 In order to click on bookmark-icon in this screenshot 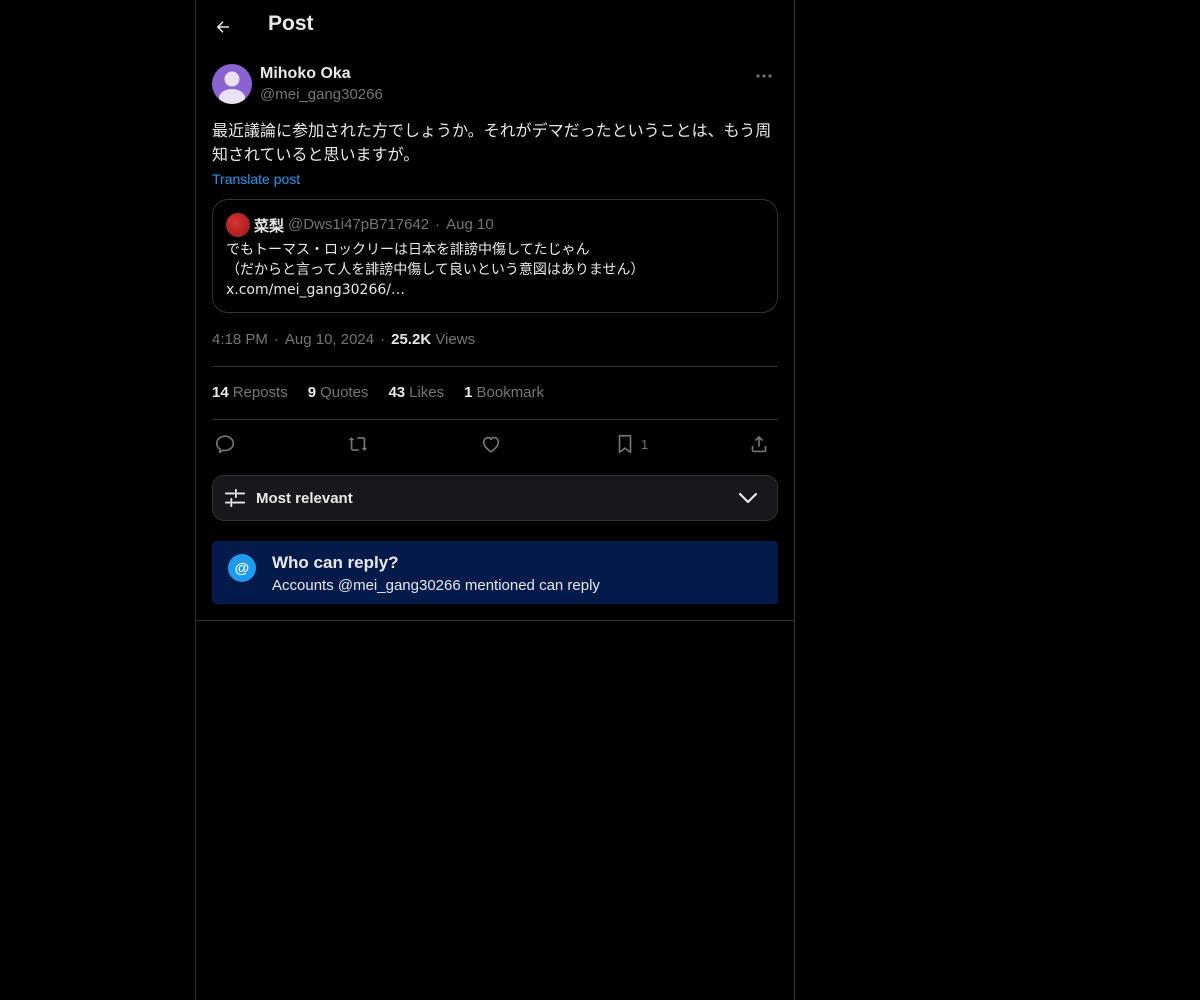, I will do `click(625, 444)`.